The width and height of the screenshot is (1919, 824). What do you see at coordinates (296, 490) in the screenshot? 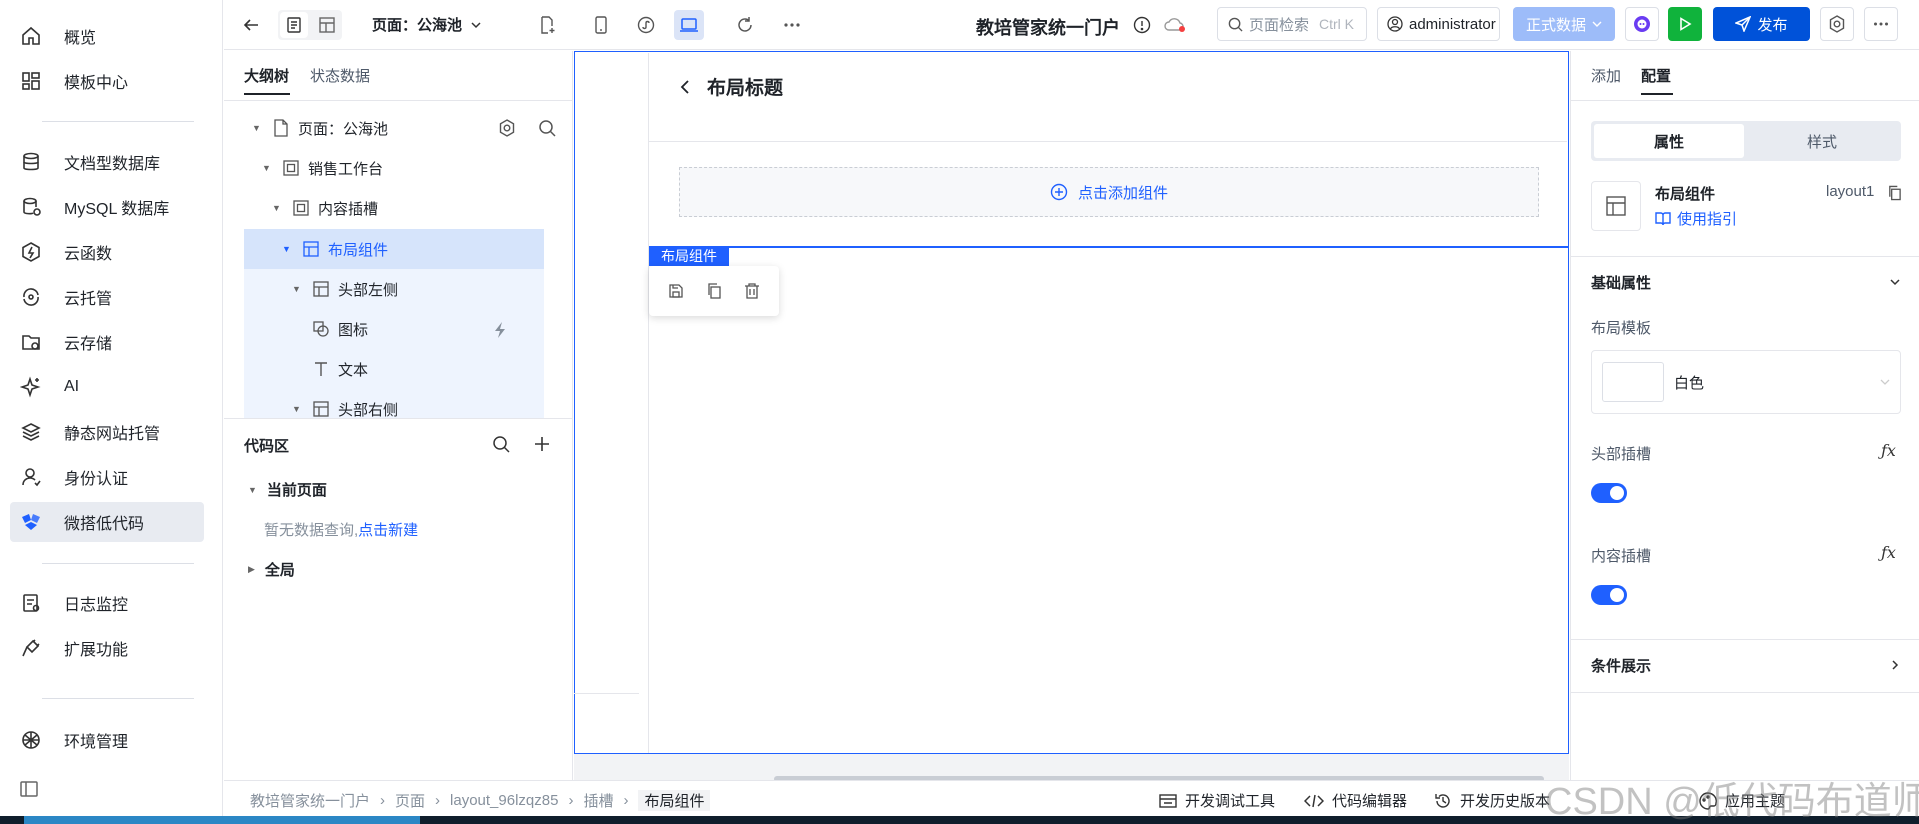
I see `code-group-label: 当前页面` at bounding box center [296, 490].